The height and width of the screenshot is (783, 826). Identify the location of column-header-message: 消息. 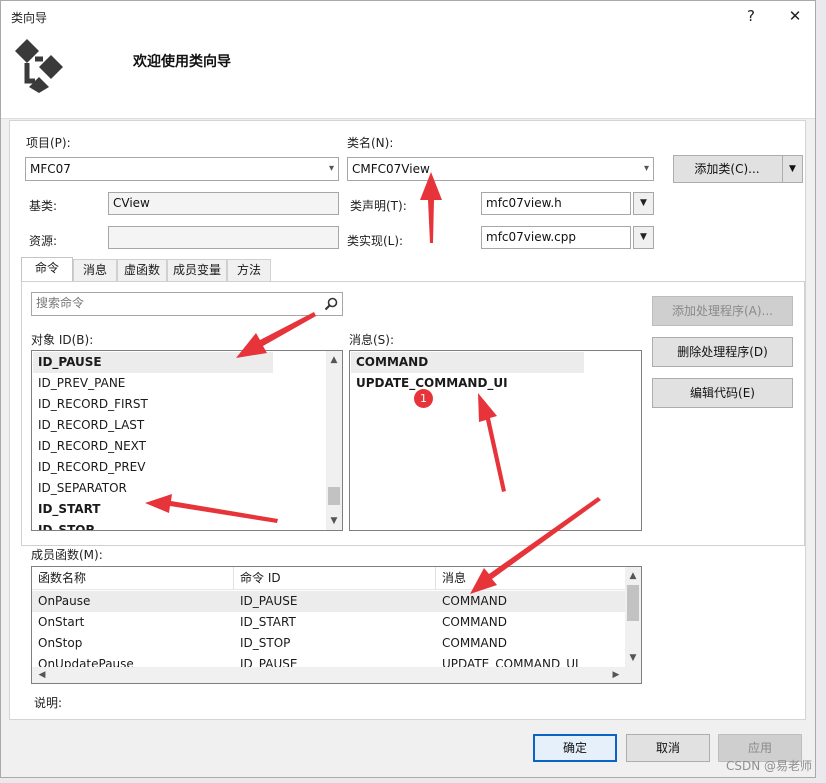
(531, 578).